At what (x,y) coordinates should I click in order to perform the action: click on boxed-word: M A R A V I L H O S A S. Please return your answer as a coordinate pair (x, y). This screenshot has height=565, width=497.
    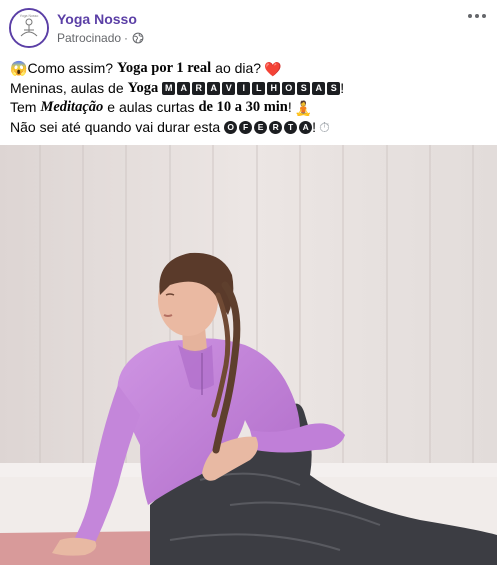
    Looking at the image, I should click on (251, 88).